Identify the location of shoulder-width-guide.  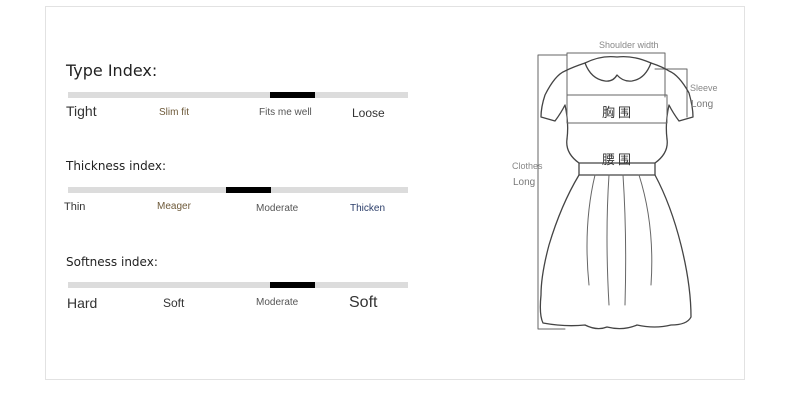
(616, 75).